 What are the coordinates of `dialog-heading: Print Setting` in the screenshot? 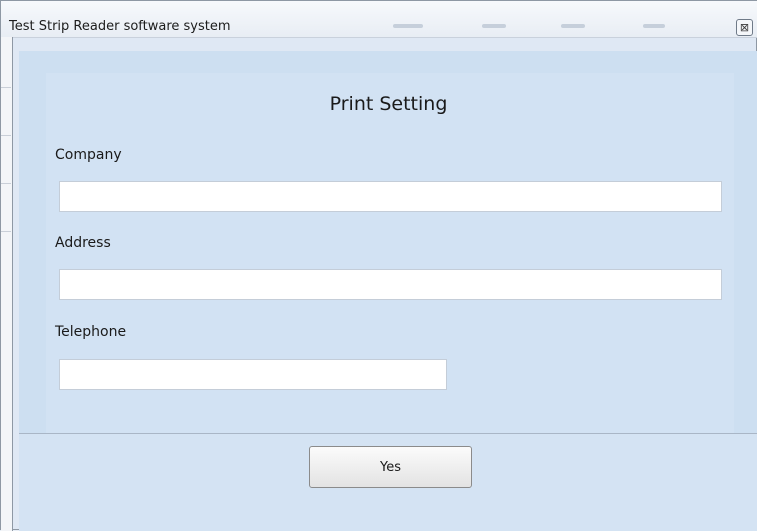 It's located at (388, 104).